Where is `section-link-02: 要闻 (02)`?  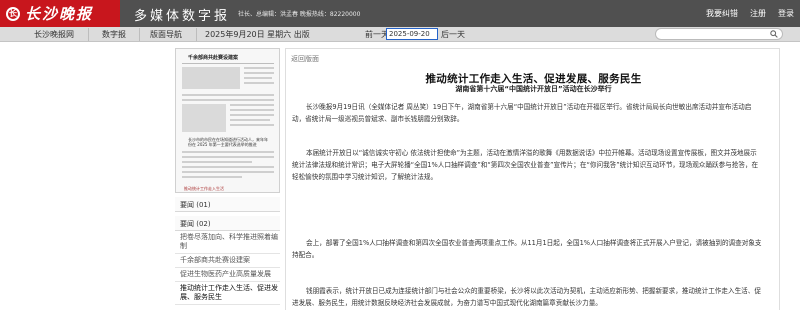 section-link-02: 要闻 (02) is located at coordinates (227, 223).